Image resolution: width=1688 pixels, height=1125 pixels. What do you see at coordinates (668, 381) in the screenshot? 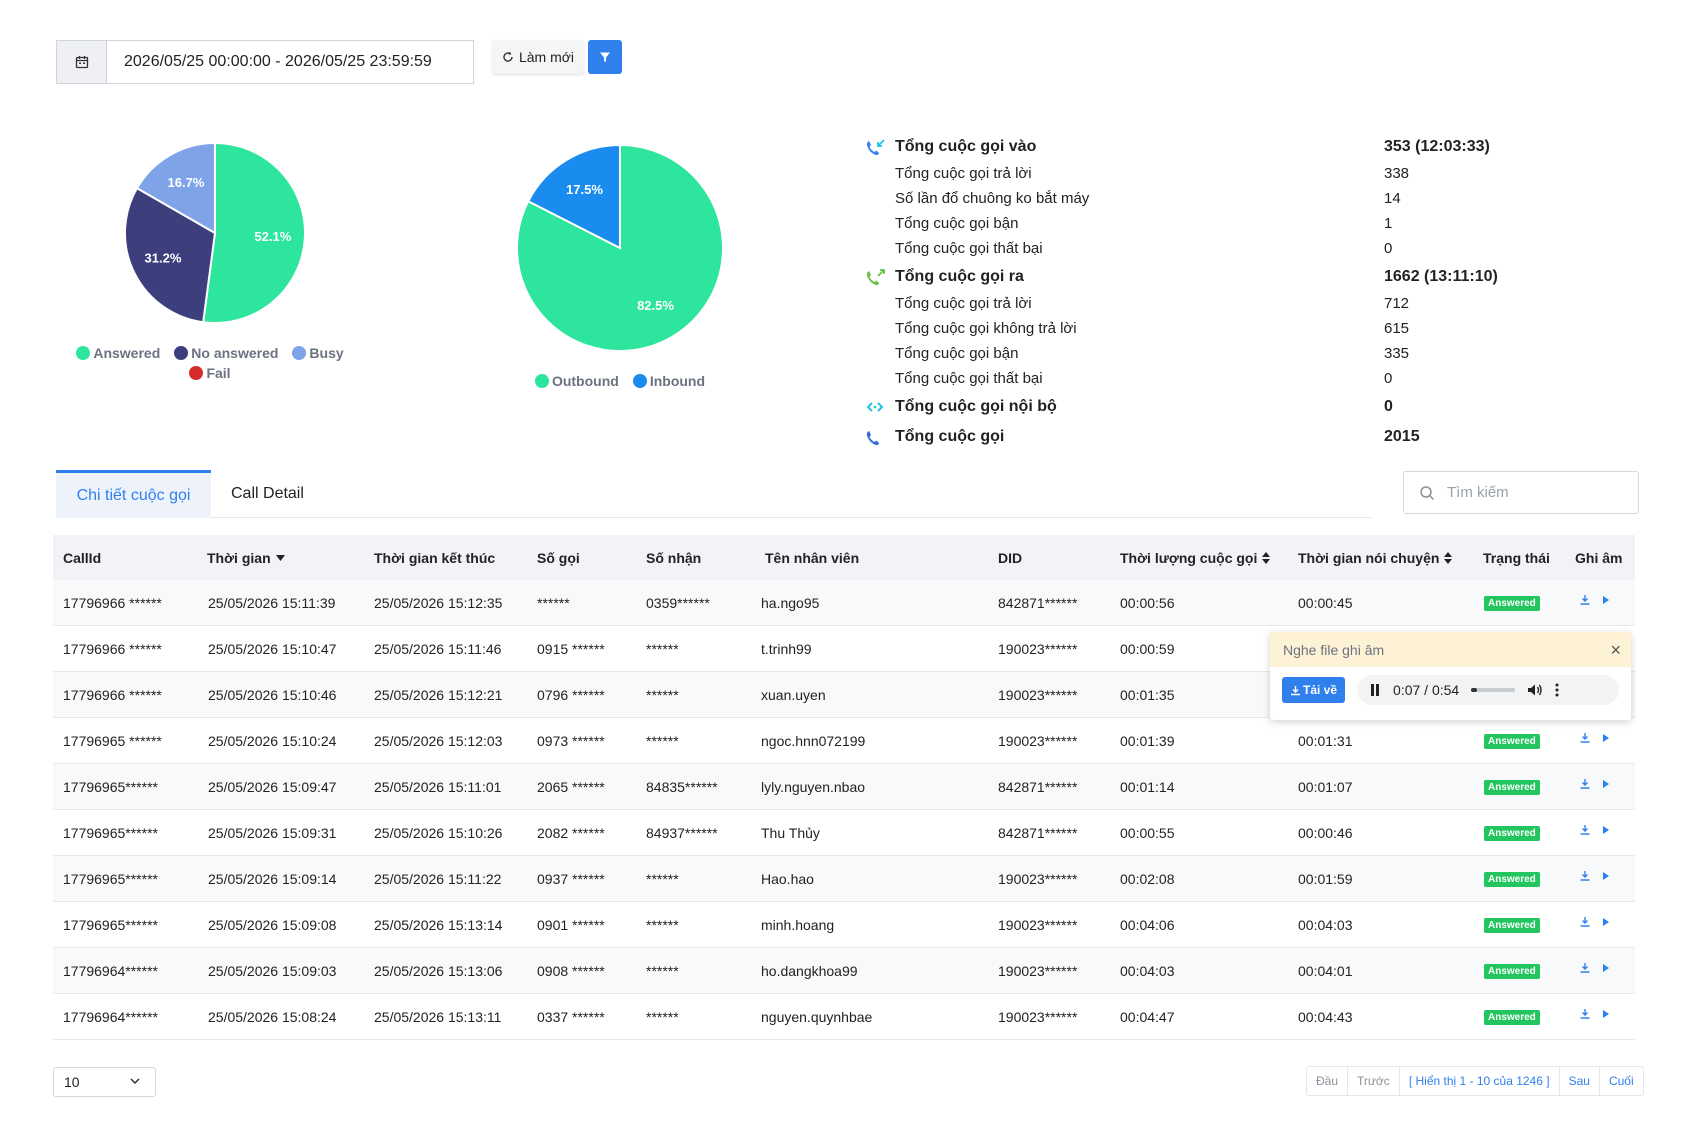
I see `legend-item-inbound: Inbound` at bounding box center [668, 381].